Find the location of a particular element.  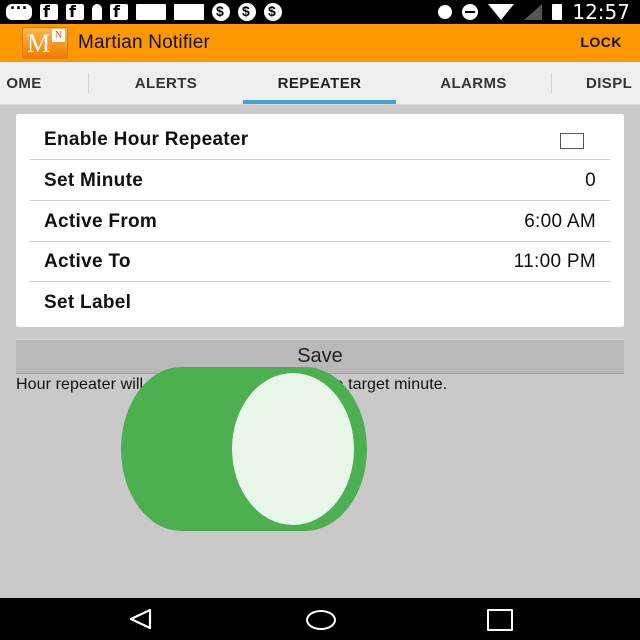

app-logo: M N is located at coordinates (45, 43).